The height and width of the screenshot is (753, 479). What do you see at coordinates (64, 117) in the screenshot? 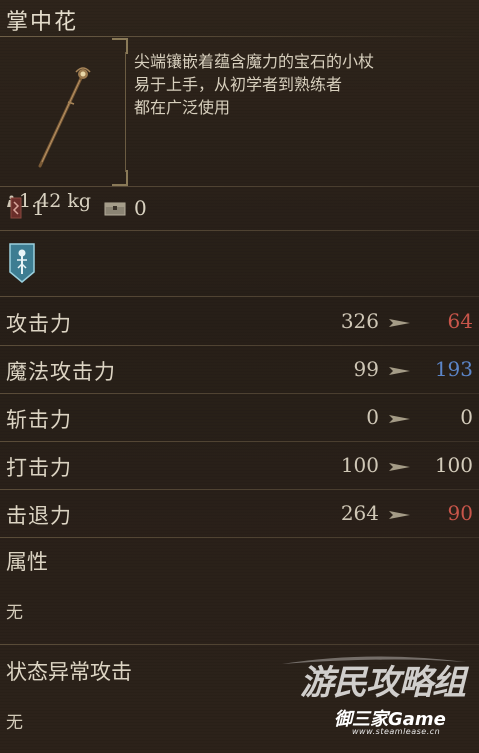
I see `wand-icon` at bounding box center [64, 117].